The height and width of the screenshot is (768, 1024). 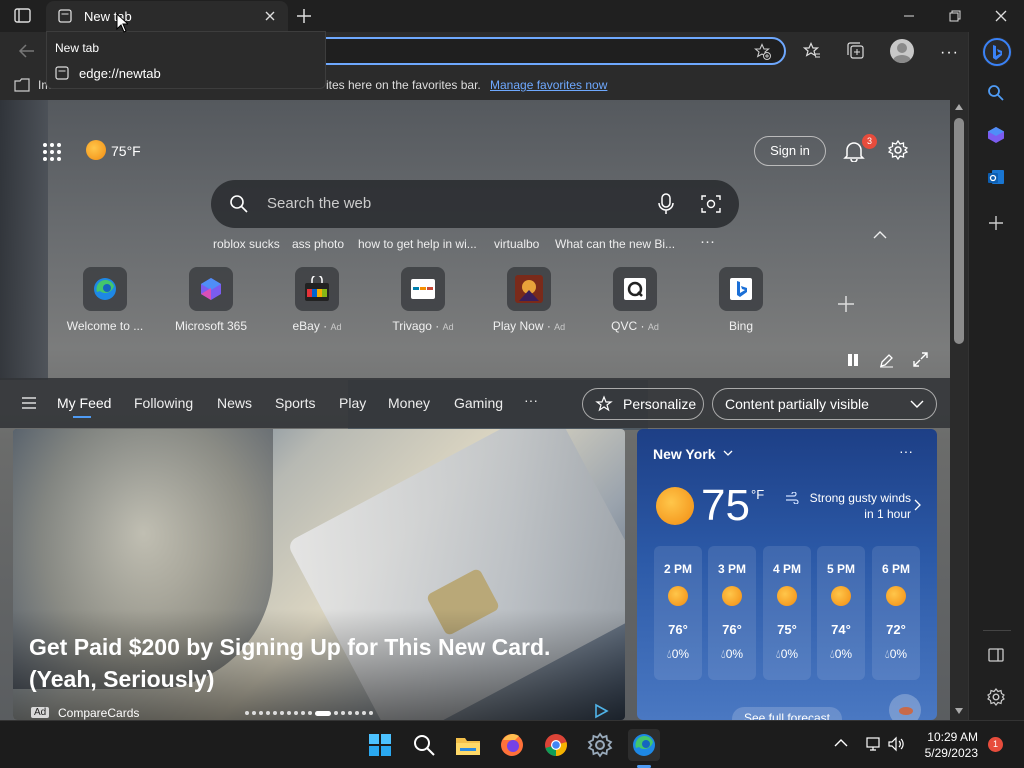 I want to click on weather-unit: °F, so click(x=757, y=494).